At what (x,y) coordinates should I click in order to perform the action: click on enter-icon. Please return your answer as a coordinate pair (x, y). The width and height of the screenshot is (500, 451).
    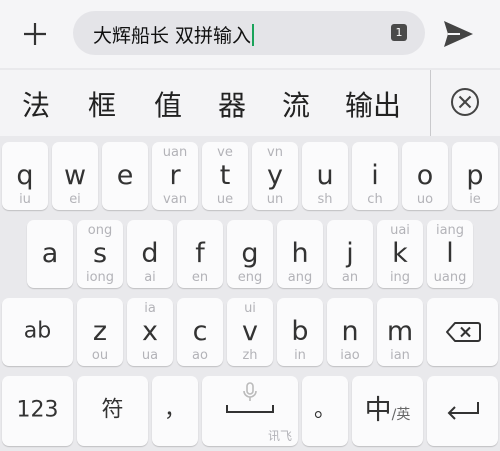
    Looking at the image, I should click on (463, 411).